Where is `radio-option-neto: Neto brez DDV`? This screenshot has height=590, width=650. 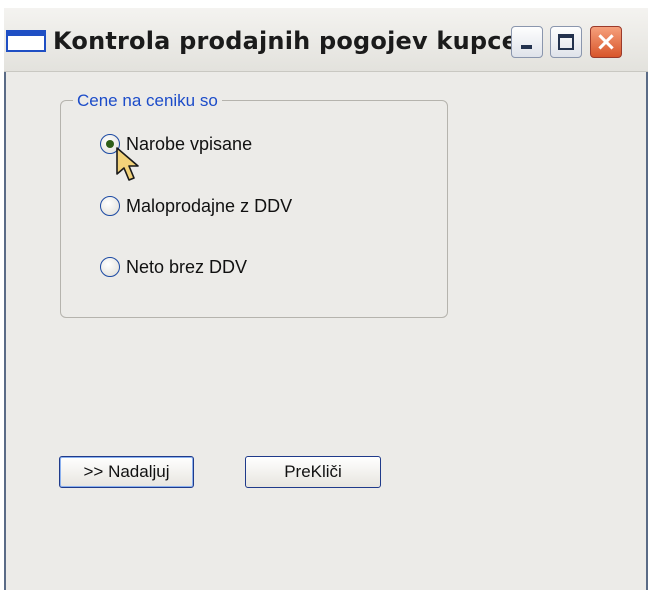
radio-option-neto: Neto brez DDV is located at coordinates (173, 267).